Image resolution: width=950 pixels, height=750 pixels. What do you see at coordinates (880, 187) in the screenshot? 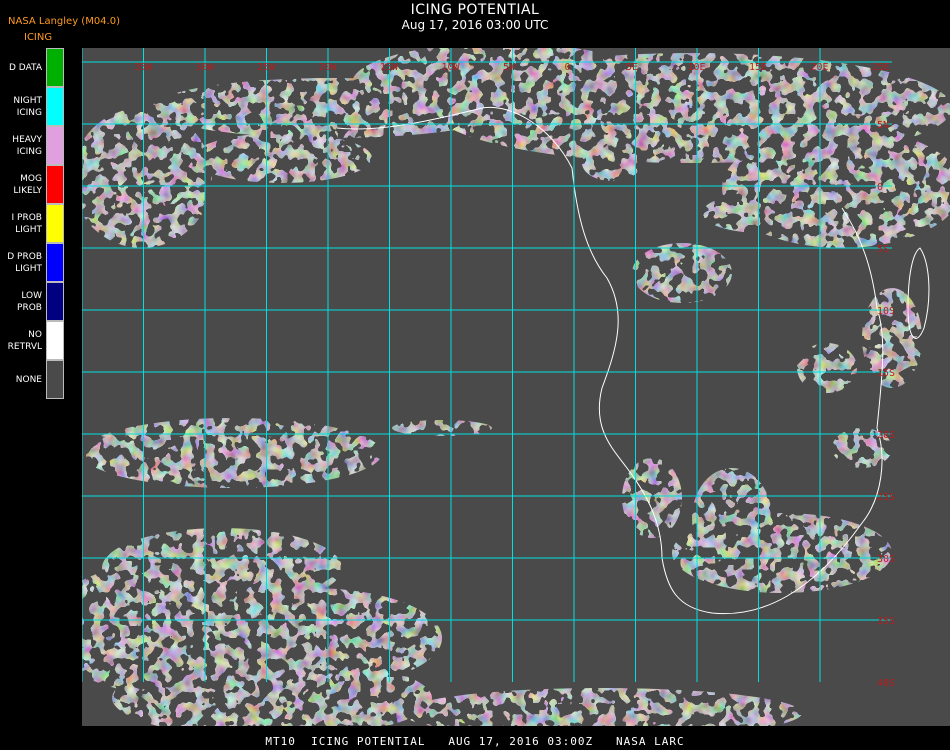
I see `latitude-label: 0` at bounding box center [880, 187].